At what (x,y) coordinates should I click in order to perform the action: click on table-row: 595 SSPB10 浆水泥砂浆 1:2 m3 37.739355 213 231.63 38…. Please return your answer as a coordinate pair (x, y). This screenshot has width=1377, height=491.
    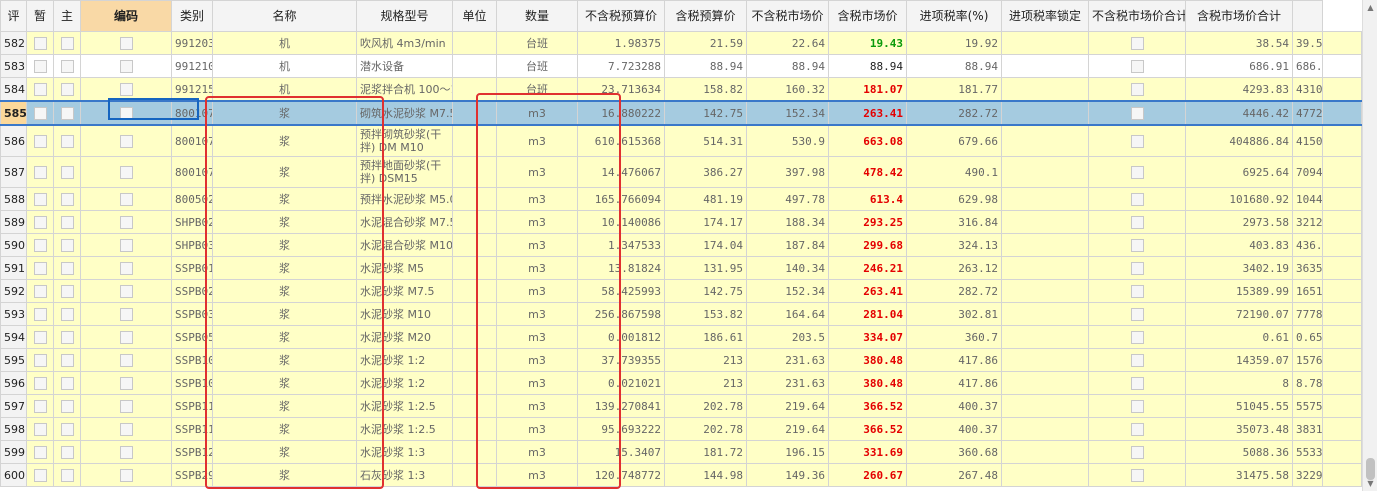
    Looking at the image, I should click on (681, 360).